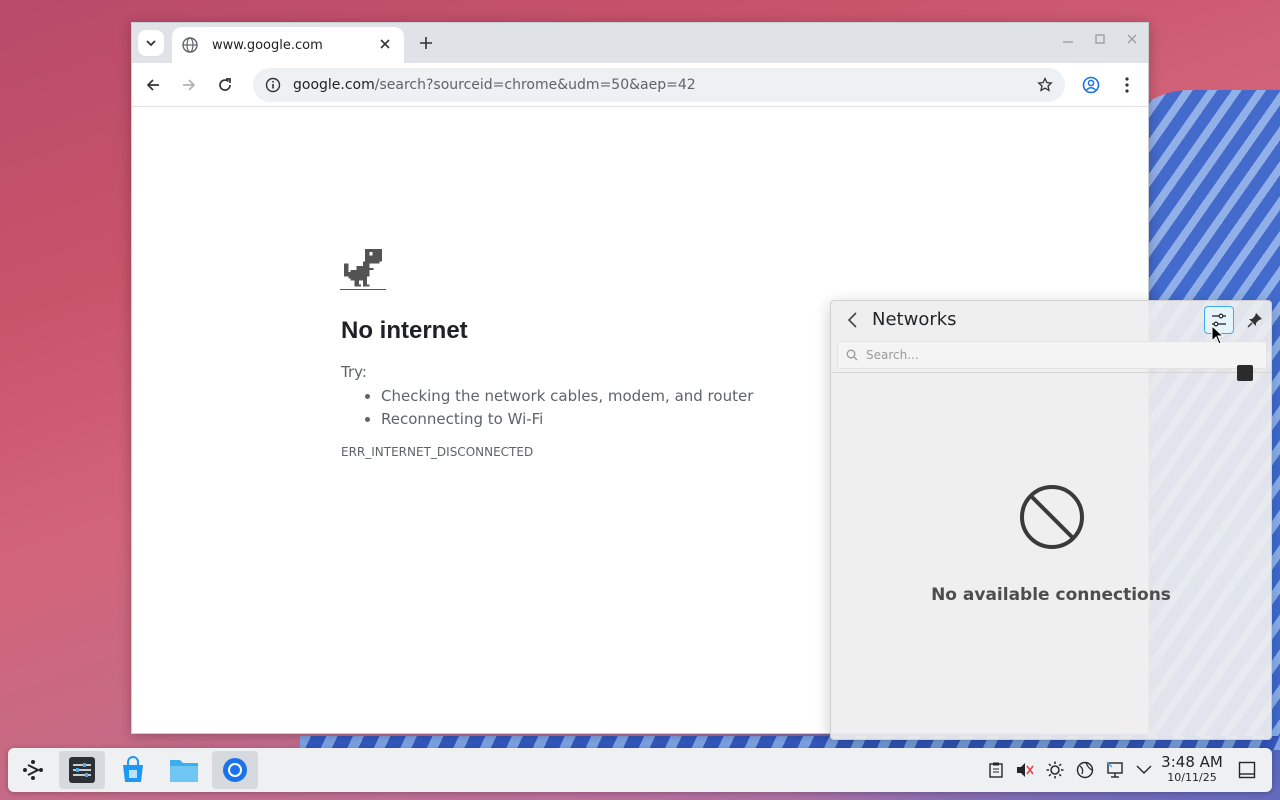 The image size is (1280, 800). I want to click on network-globe-icon, so click(1085, 770).